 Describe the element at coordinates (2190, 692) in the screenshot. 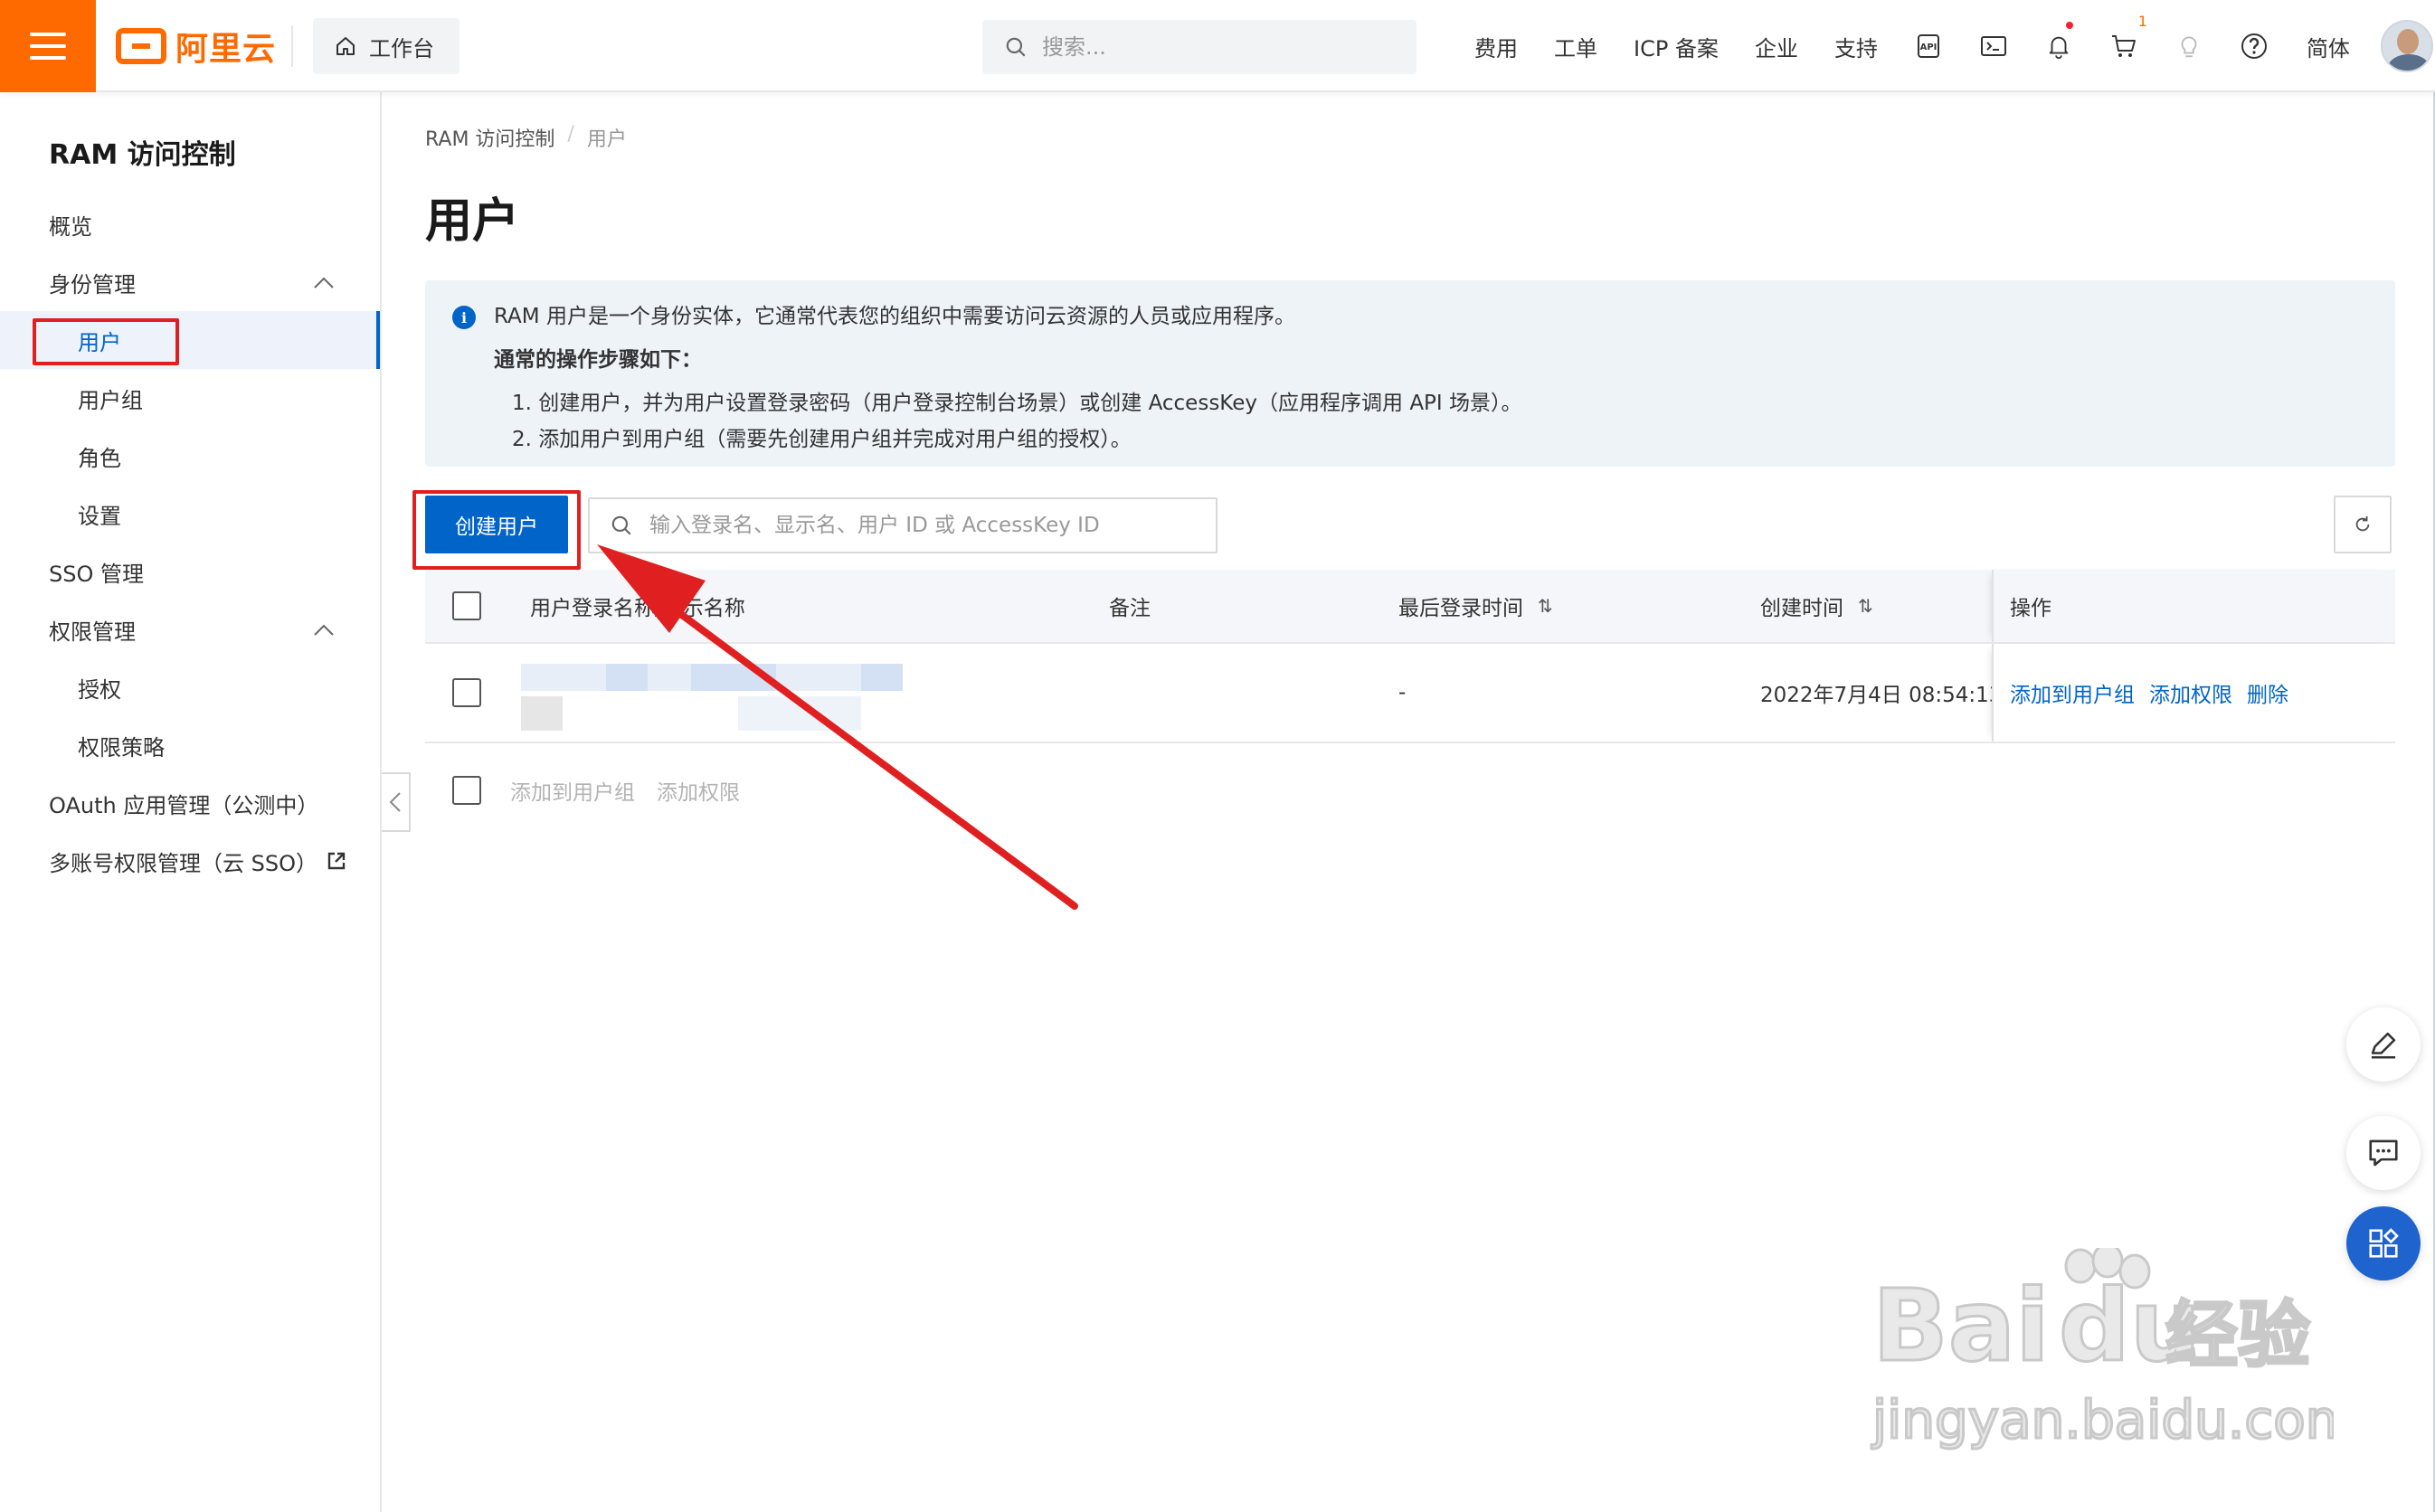

I see `add-permission-link: 添加权限` at that location.